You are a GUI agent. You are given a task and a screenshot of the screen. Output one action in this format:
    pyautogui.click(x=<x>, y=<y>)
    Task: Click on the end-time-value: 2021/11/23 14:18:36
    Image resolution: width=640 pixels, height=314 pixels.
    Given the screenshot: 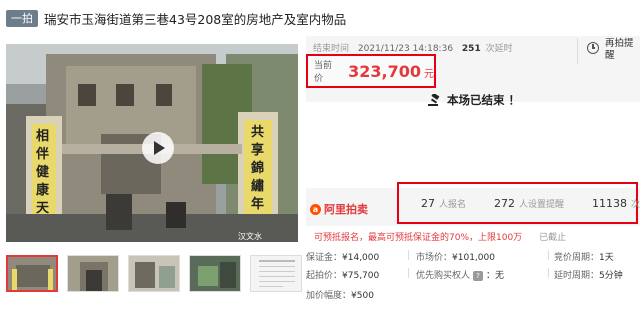 What is the action you would take?
    pyautogui.click(x=405, y=49)
    